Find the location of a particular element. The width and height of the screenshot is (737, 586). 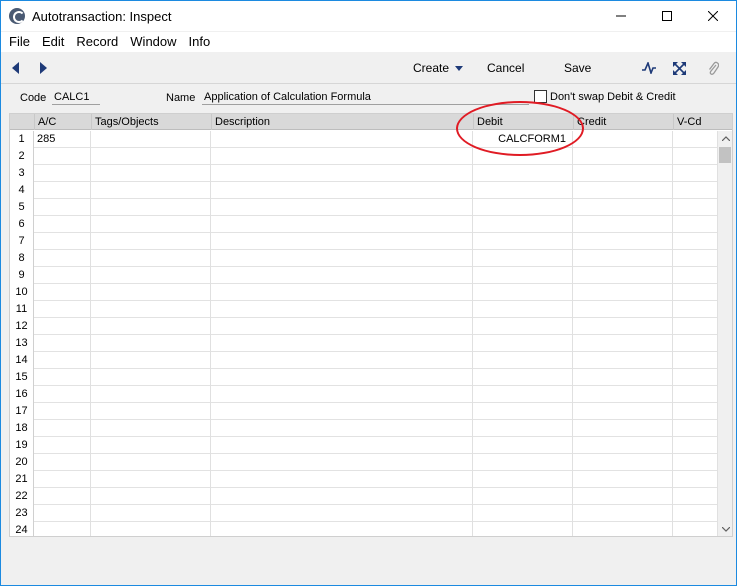

cell-debit: CALCFORM1 is located at coordinates (523, 139).